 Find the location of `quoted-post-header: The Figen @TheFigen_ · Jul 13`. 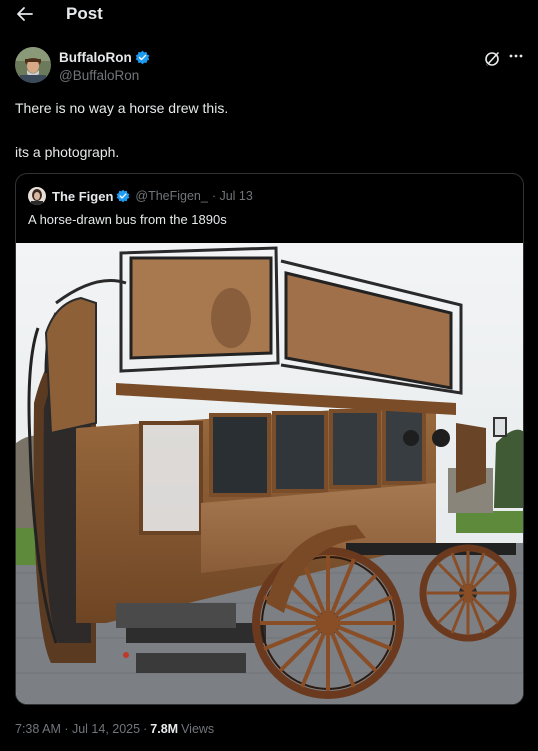

quoted-post-header: The Figen @TheFigen_ · Jul 13 is located at coordinates (140, 196).